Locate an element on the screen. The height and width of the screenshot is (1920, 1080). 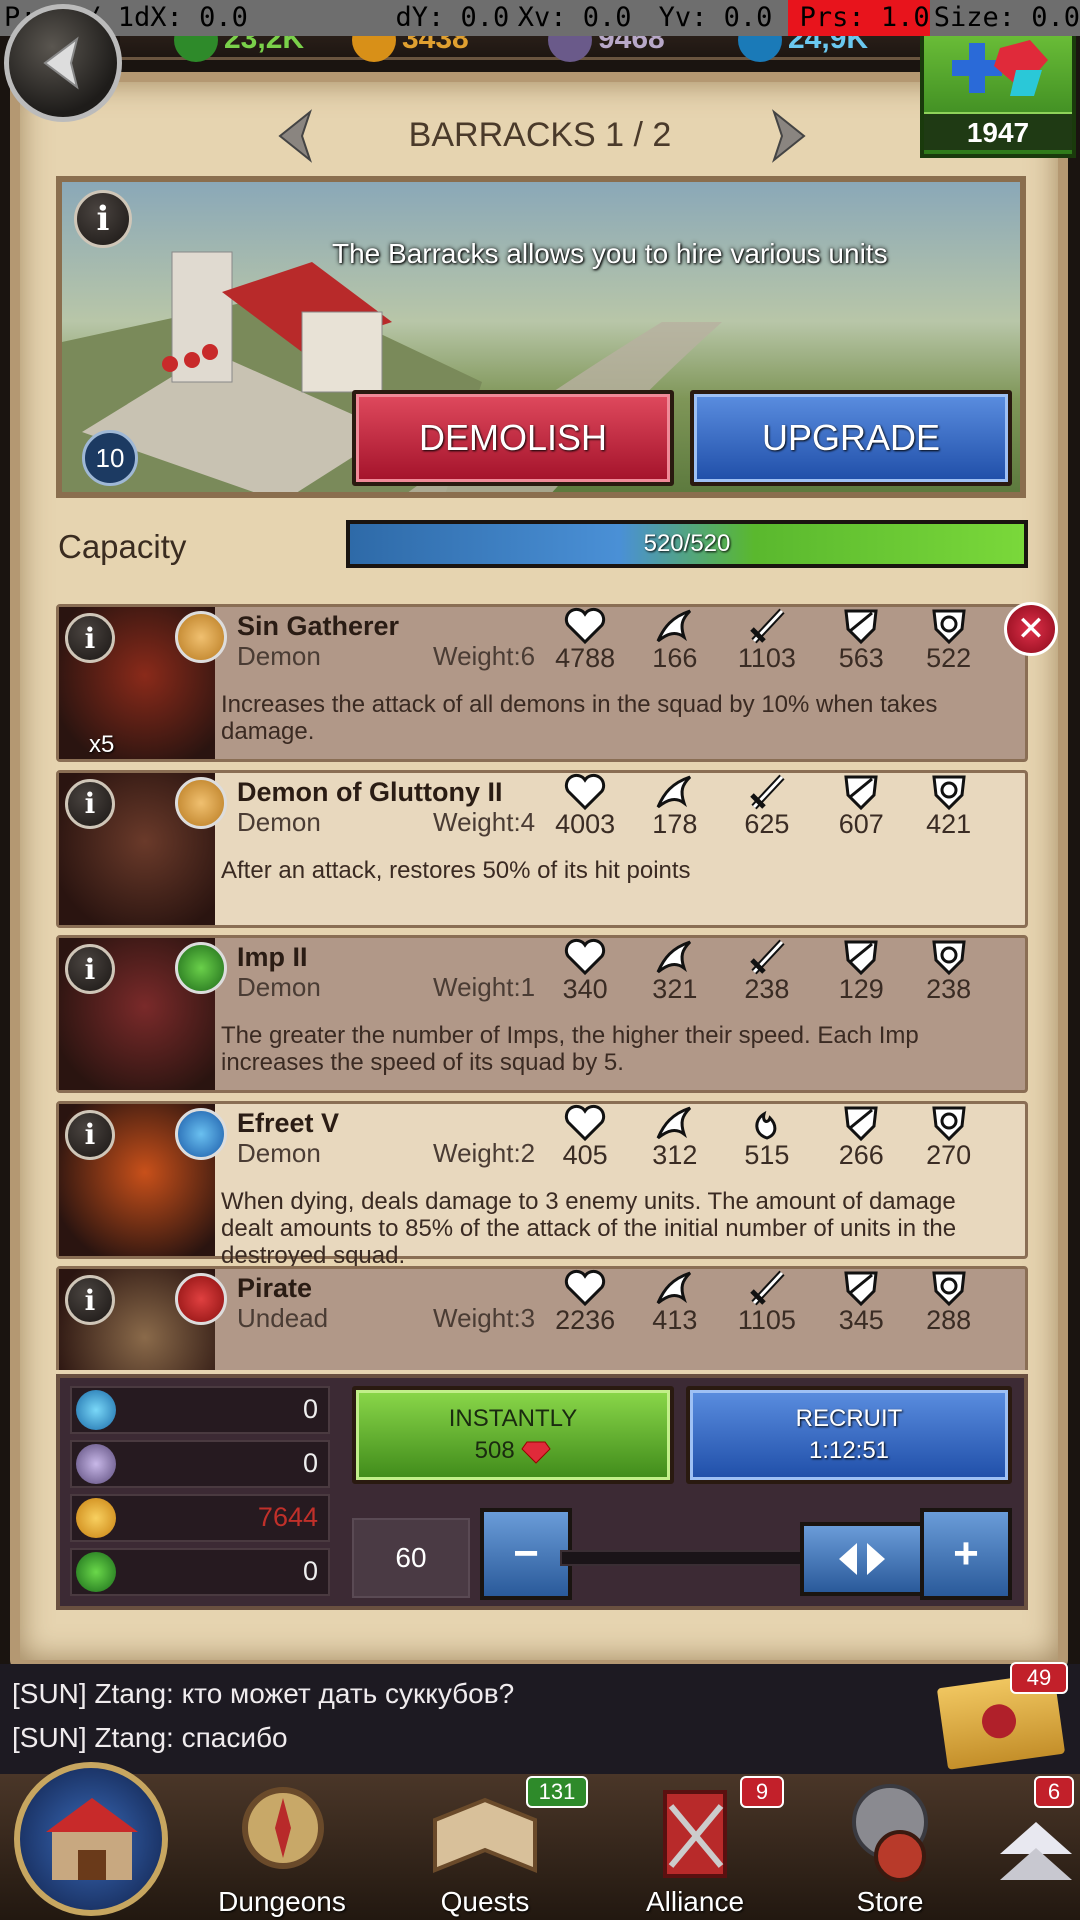
gold-crown-icon is located at coordinates (96, 1518).